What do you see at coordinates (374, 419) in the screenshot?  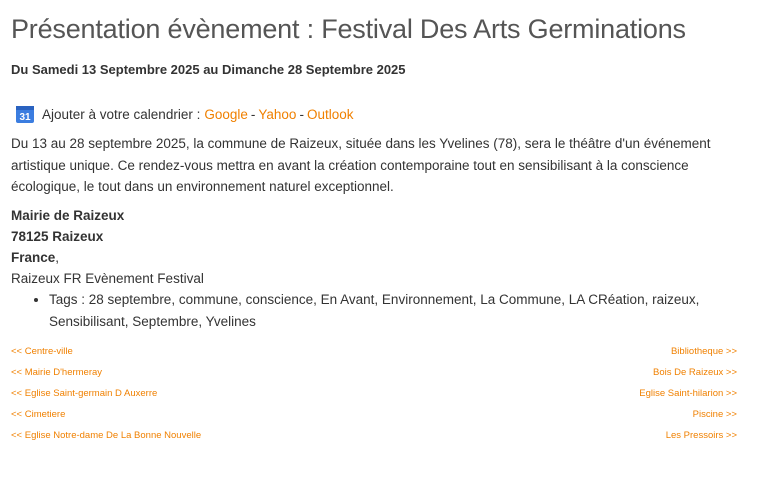 I see `nav-row: << Cimetiere Piscine >>` at bounding box center [374, 419].